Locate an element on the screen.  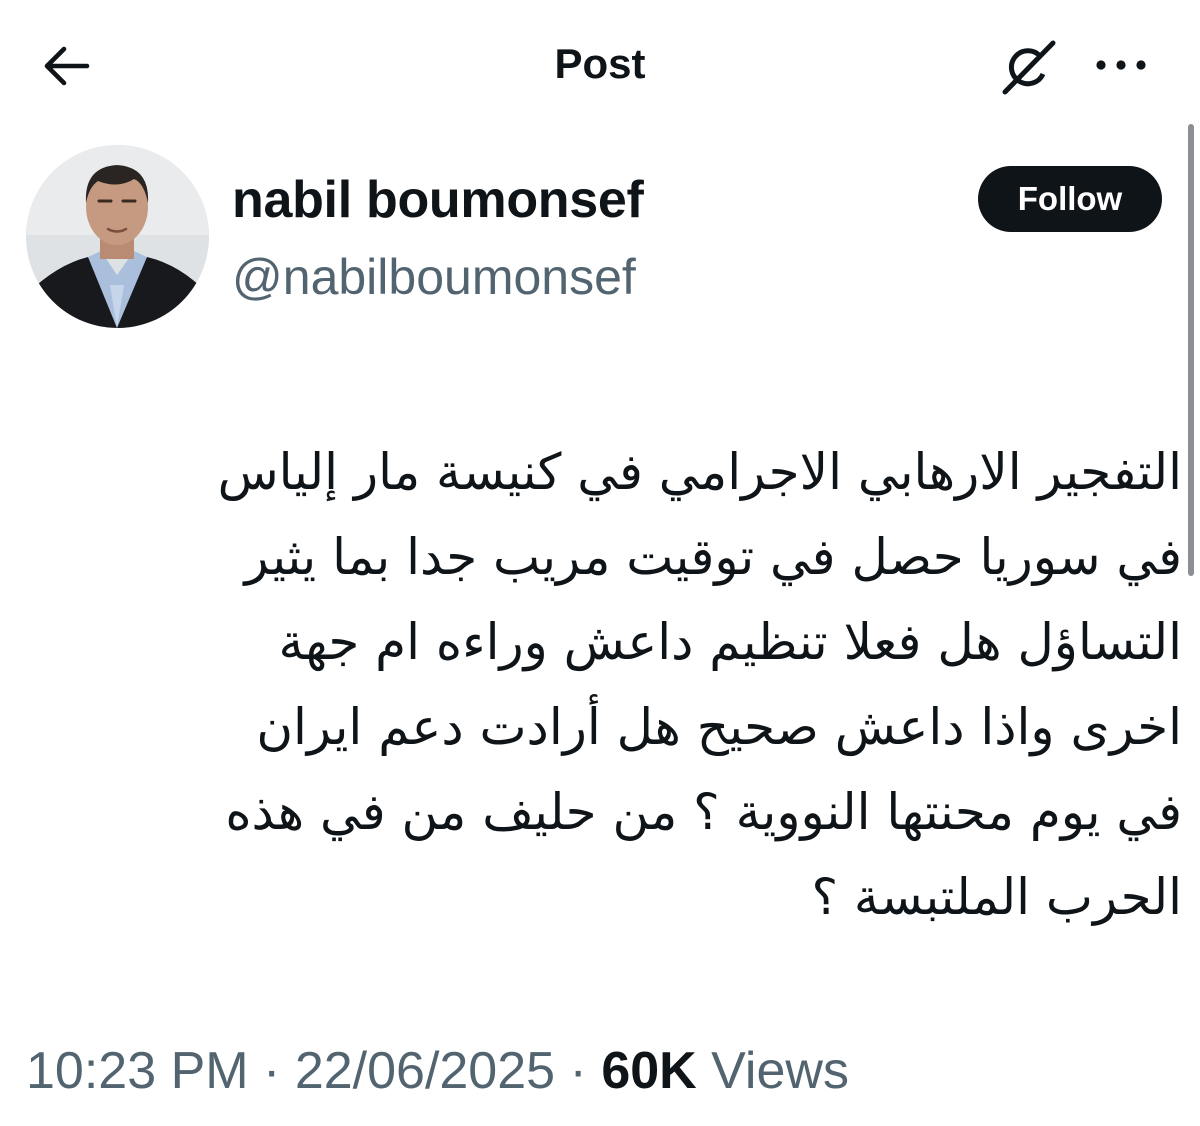
tweet-text-line: اخرى واذا داعش صحيح هل أرادت دعم ايران is located at coordinates (719, 727).